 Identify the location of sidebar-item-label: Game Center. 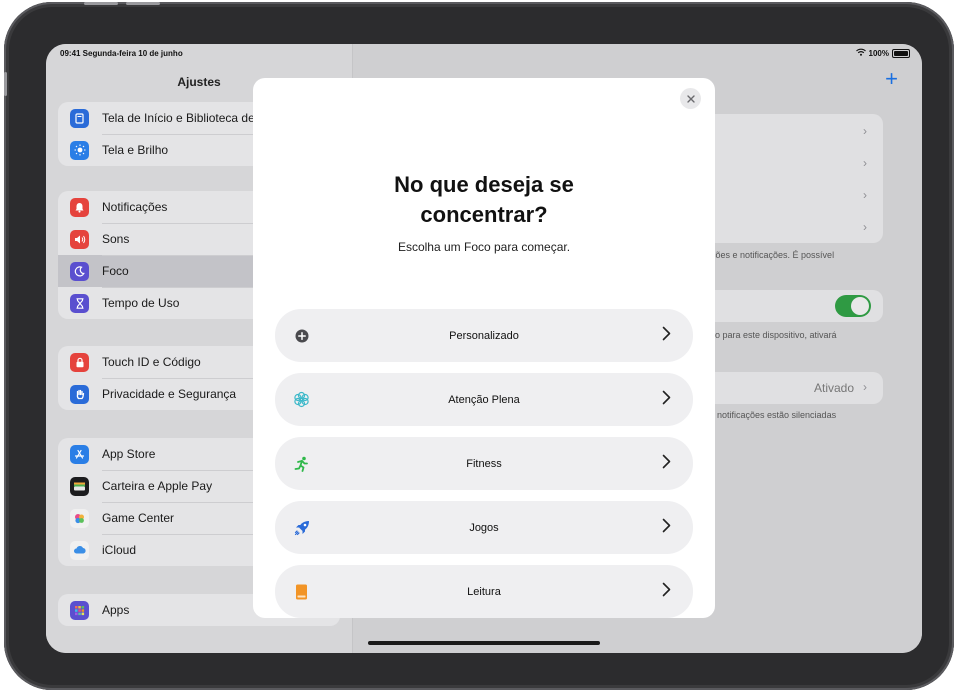
(138, 518).